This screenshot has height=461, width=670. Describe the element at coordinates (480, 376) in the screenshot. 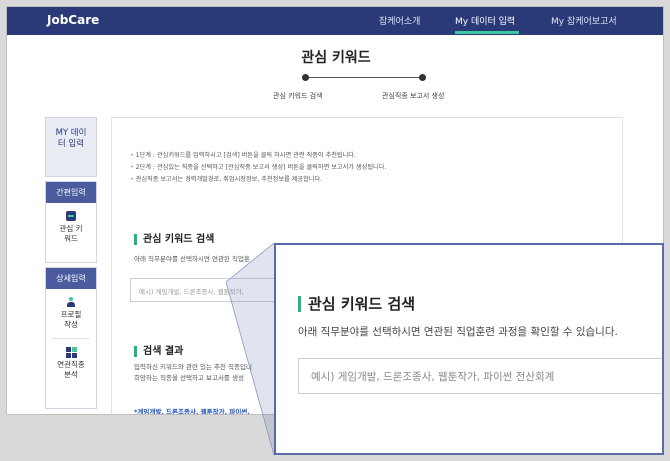

I see `zoom-keyword-search-input: 예시) 게임개발, 드론조종사, 웹툰작가, 파이썬 전산회계` at that location.